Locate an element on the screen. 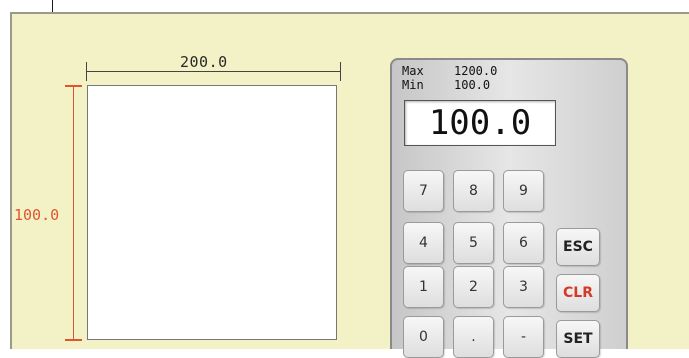 The height and width of the screenshot is (358, 689). key-decimal: . is located at coordinates (473, 337).